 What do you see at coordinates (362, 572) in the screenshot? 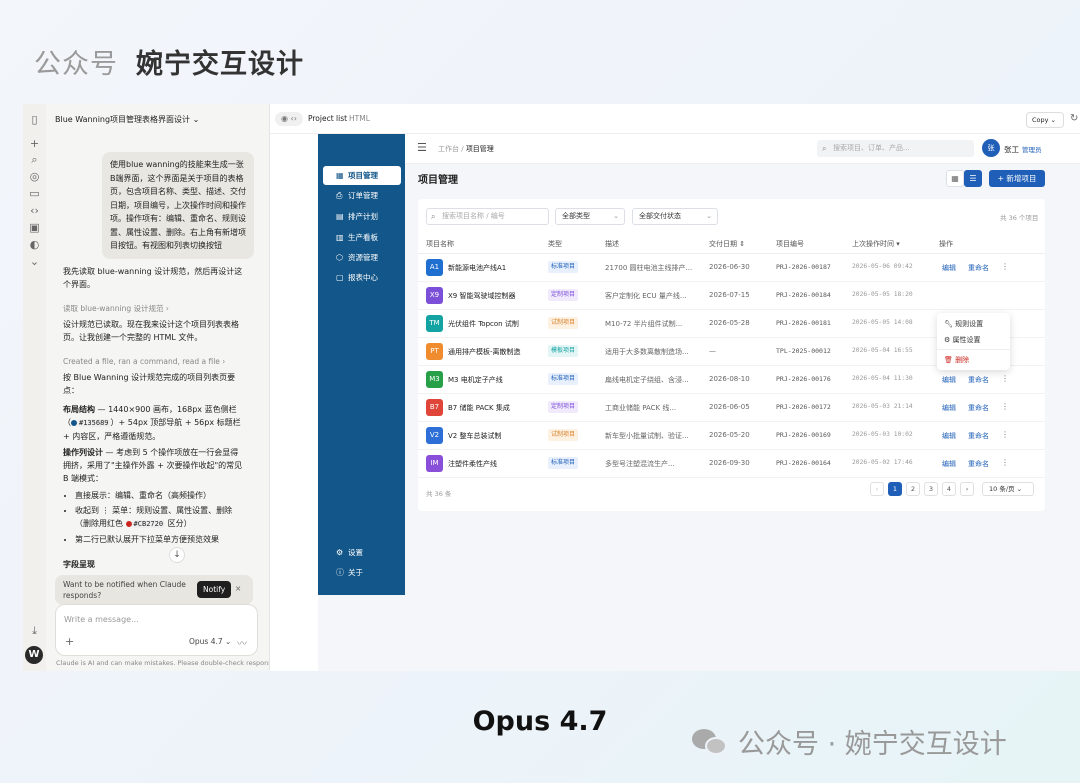
I see `nav-about: ⓘ 关于` at bounding box center [362, 572].